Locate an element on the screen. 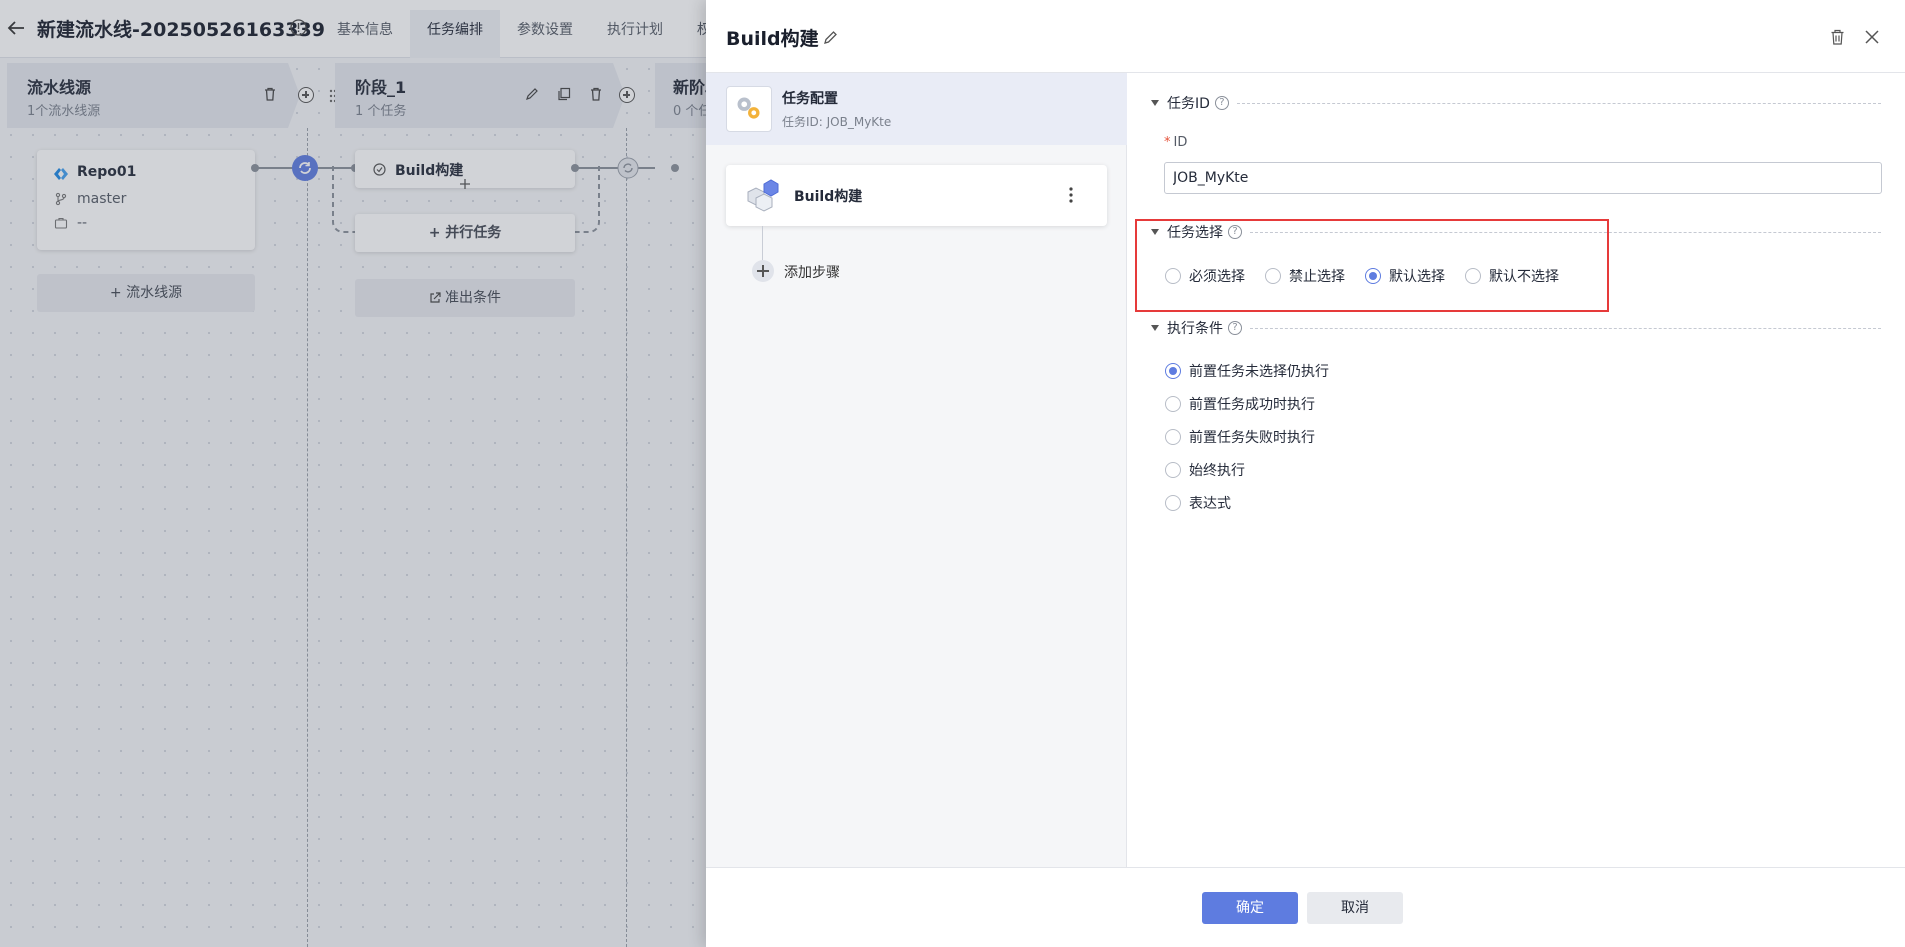  radio-cond-expression: 表达式 is located at coordinates (1198, 503).